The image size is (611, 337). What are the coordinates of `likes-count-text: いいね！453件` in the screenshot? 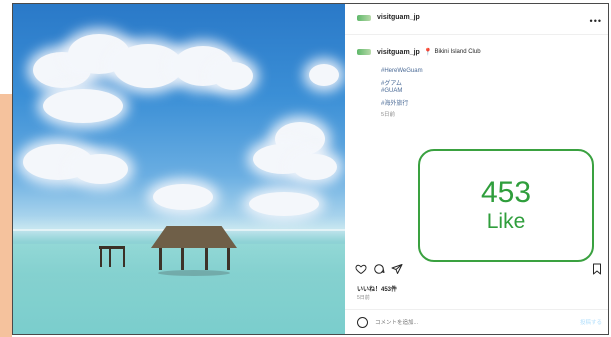 It's located at (377, 288).